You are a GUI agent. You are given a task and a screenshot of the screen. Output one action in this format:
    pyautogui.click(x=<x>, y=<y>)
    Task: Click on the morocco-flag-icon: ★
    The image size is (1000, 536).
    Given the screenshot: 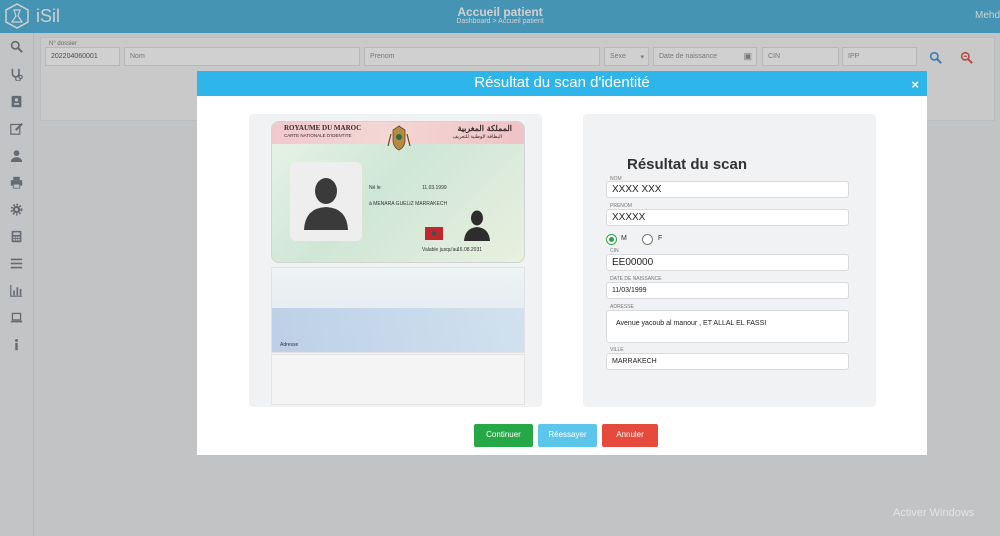 What is the action you would take?
    pyautogui.click(x=434, y=233)
    